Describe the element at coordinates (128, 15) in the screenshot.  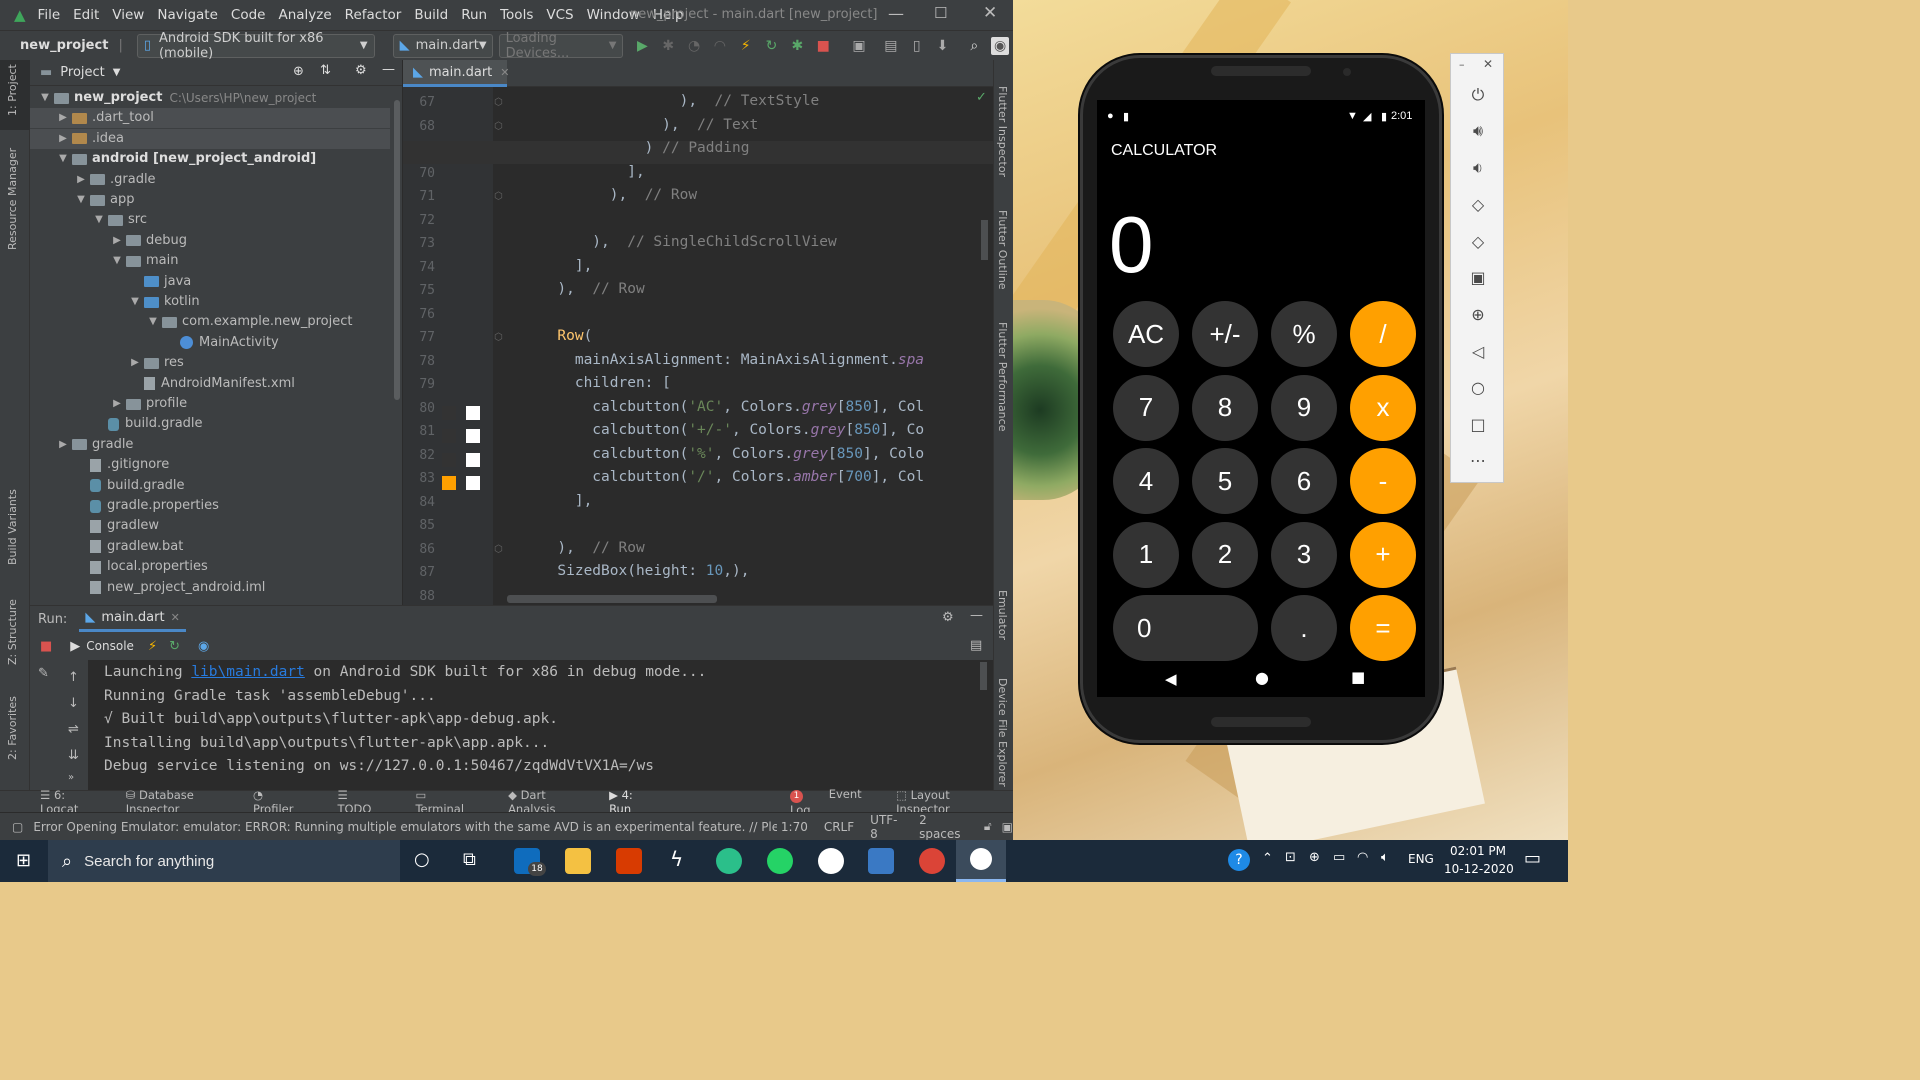
I see `menu-view: View` at that location.